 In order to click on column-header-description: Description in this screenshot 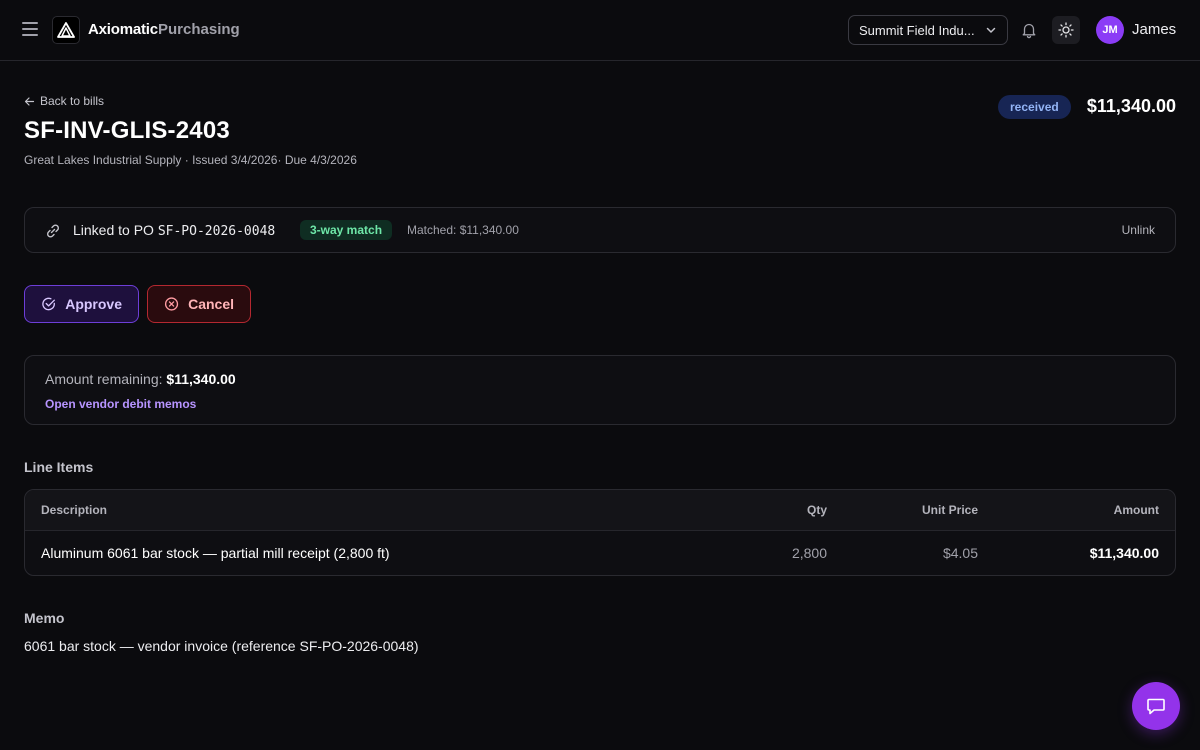, I will do `click(74, 510)`.